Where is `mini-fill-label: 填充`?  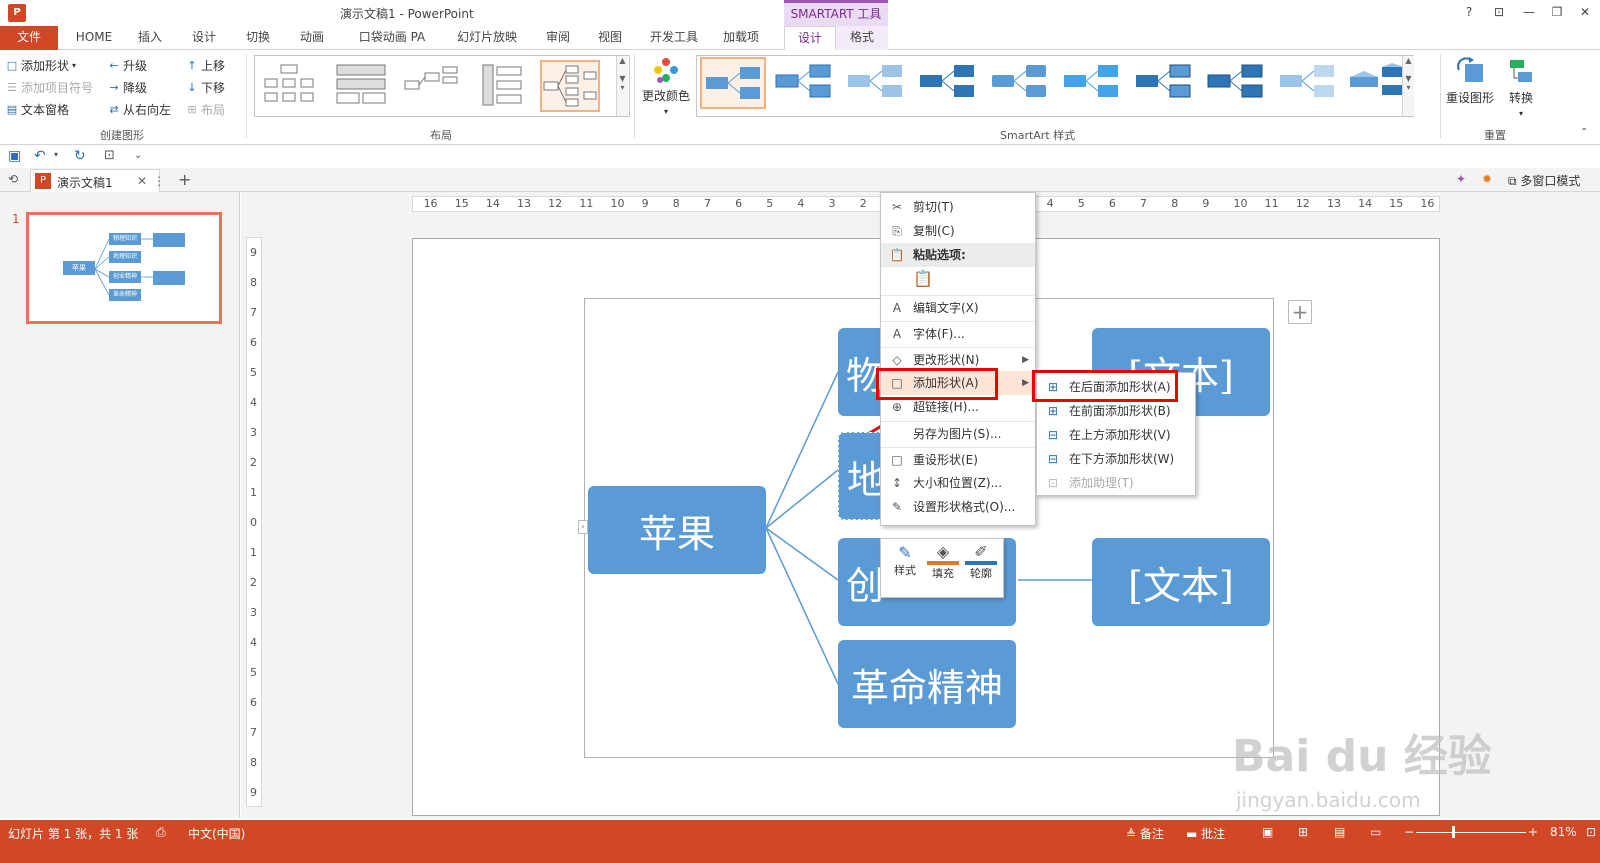 mini-fill-label: 填充 is located at coordinates (943, 573).